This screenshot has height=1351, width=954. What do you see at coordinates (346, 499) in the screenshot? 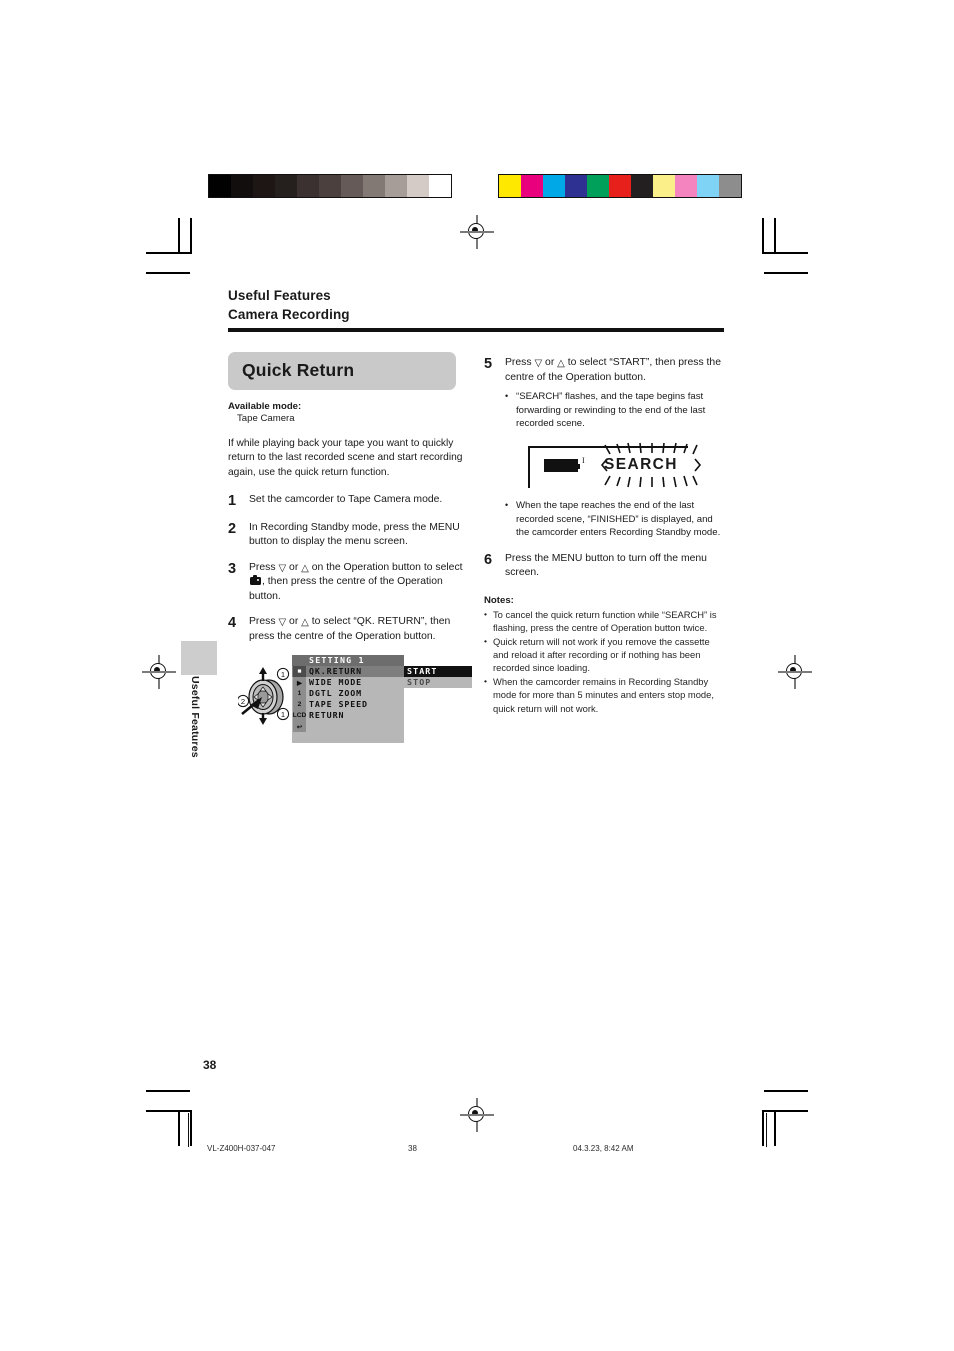
I see `step-1-text: Set the camcorder to Tape Camera mode.` at bounding box center [346, 499].